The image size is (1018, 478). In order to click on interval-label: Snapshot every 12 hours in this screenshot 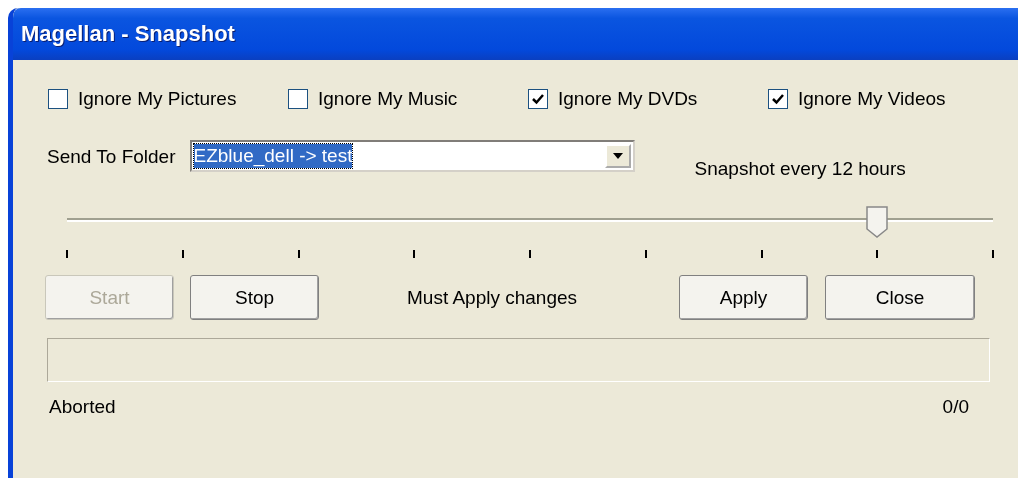, I will do `click(800, 169)`.